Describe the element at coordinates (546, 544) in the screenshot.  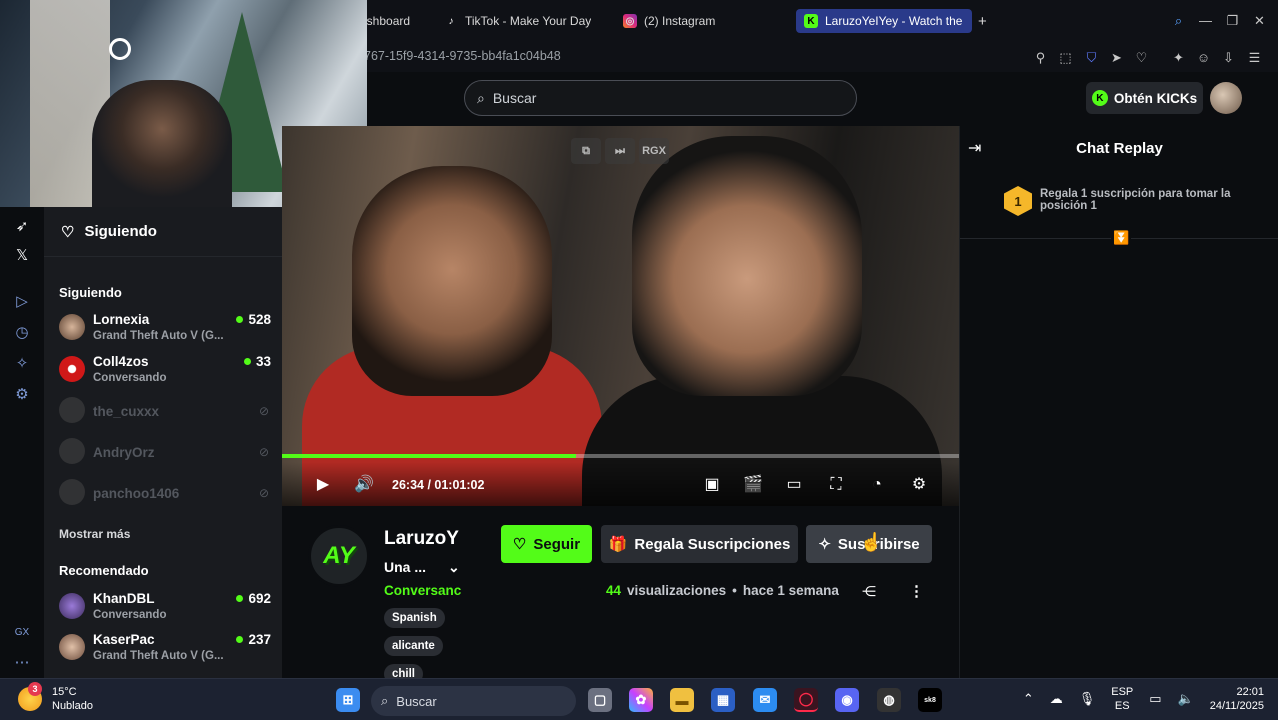
I see `follow-button: ♡ Seguir` at that location.